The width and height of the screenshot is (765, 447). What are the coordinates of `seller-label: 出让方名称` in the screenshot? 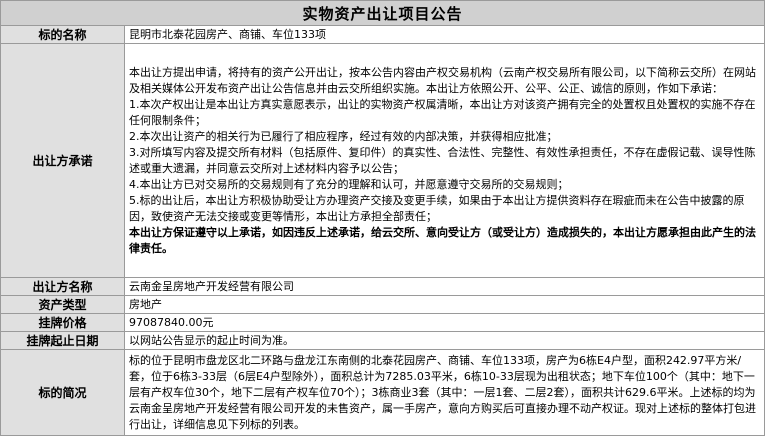 It's located at (62, 286).